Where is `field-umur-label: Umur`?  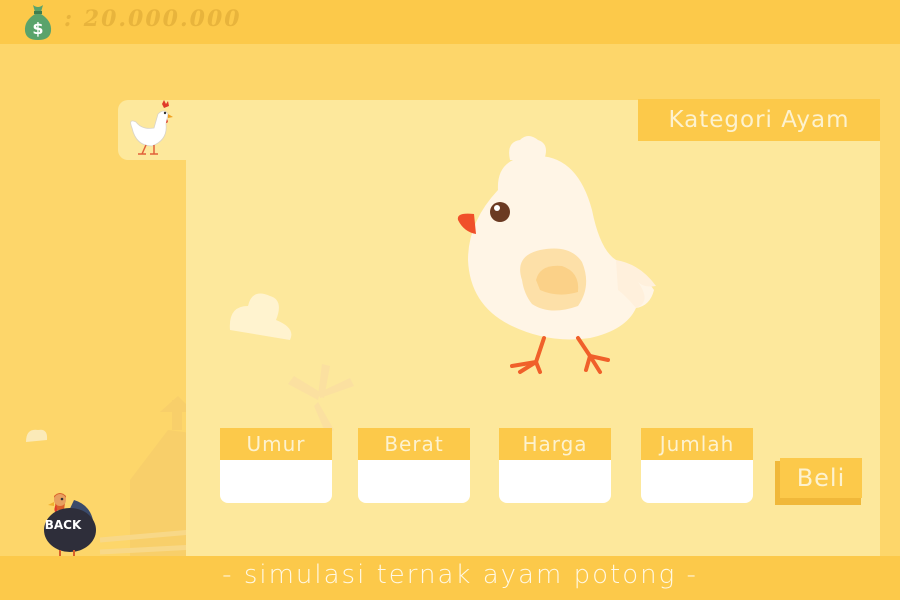
field-umur-label: Umur is located at coordinates (276, 444).